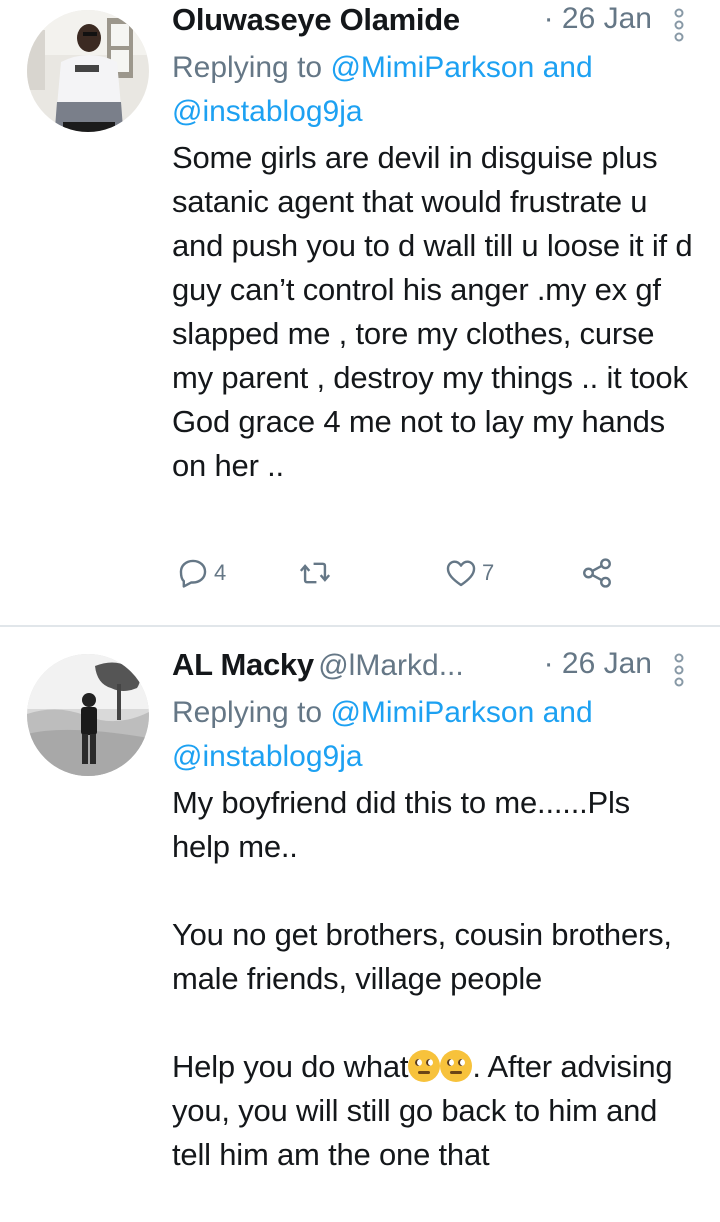 This screenshot has height=1222, width=720. What do you see at coordinates (316, 19) in the screenshot?
I see `display-name: Oluwaseye Olamide` at bounding box center [316, 19].